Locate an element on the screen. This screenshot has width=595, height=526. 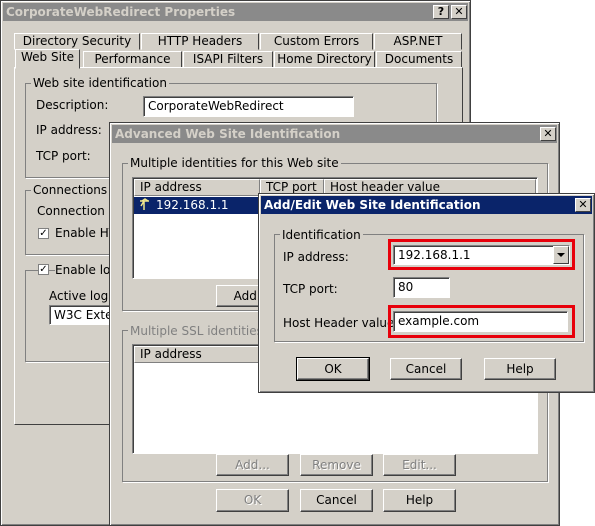
host-header-label: Host Header value: is located at coordinates (341, 323).